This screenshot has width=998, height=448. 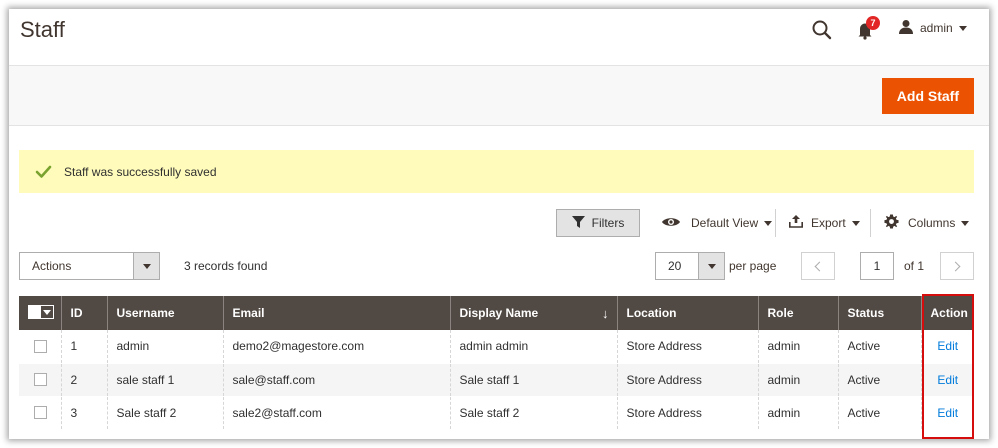 What do you see at coordinates (914, 266) in the screenshot?
I see `total-pages-label: of 1` at bounding box center [914, 266].